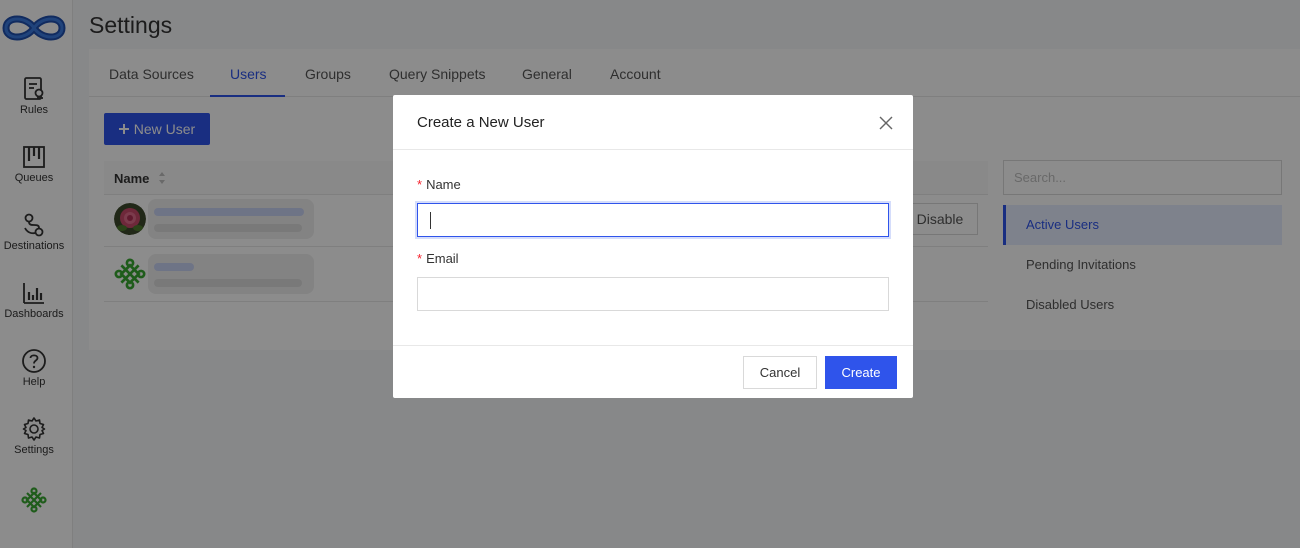  What do you see at coordinates (653, 294) in the screenshot?
I see `email-field` at bounding box center [653, 294].